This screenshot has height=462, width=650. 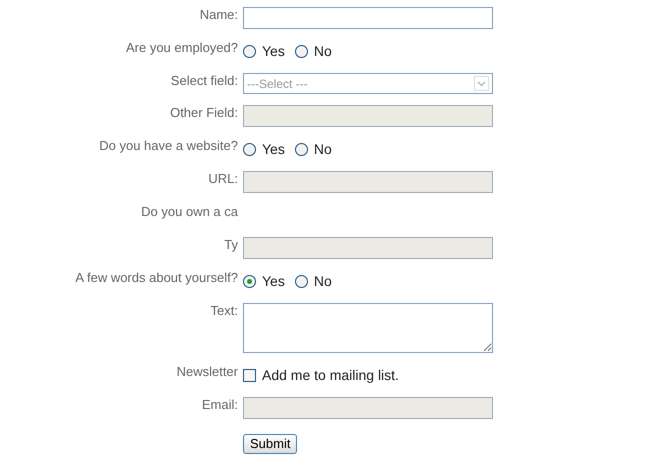 What do you see at coordinates (220, 404) in the screenshot?
I see `field-label: Email:` at bounding box center [220, 404].